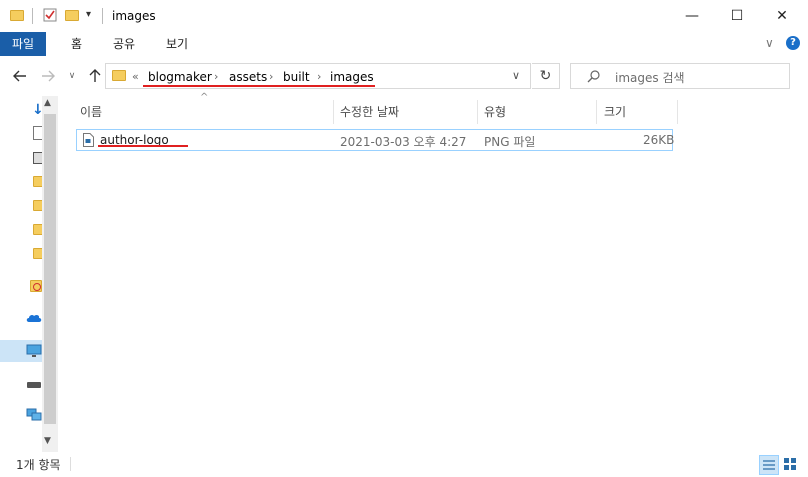 The height and width of the screenshot is (477, 808). Describe the element at coordinates (91, 112) in the screenshot. I see `column-header-name: 이름` at that location.